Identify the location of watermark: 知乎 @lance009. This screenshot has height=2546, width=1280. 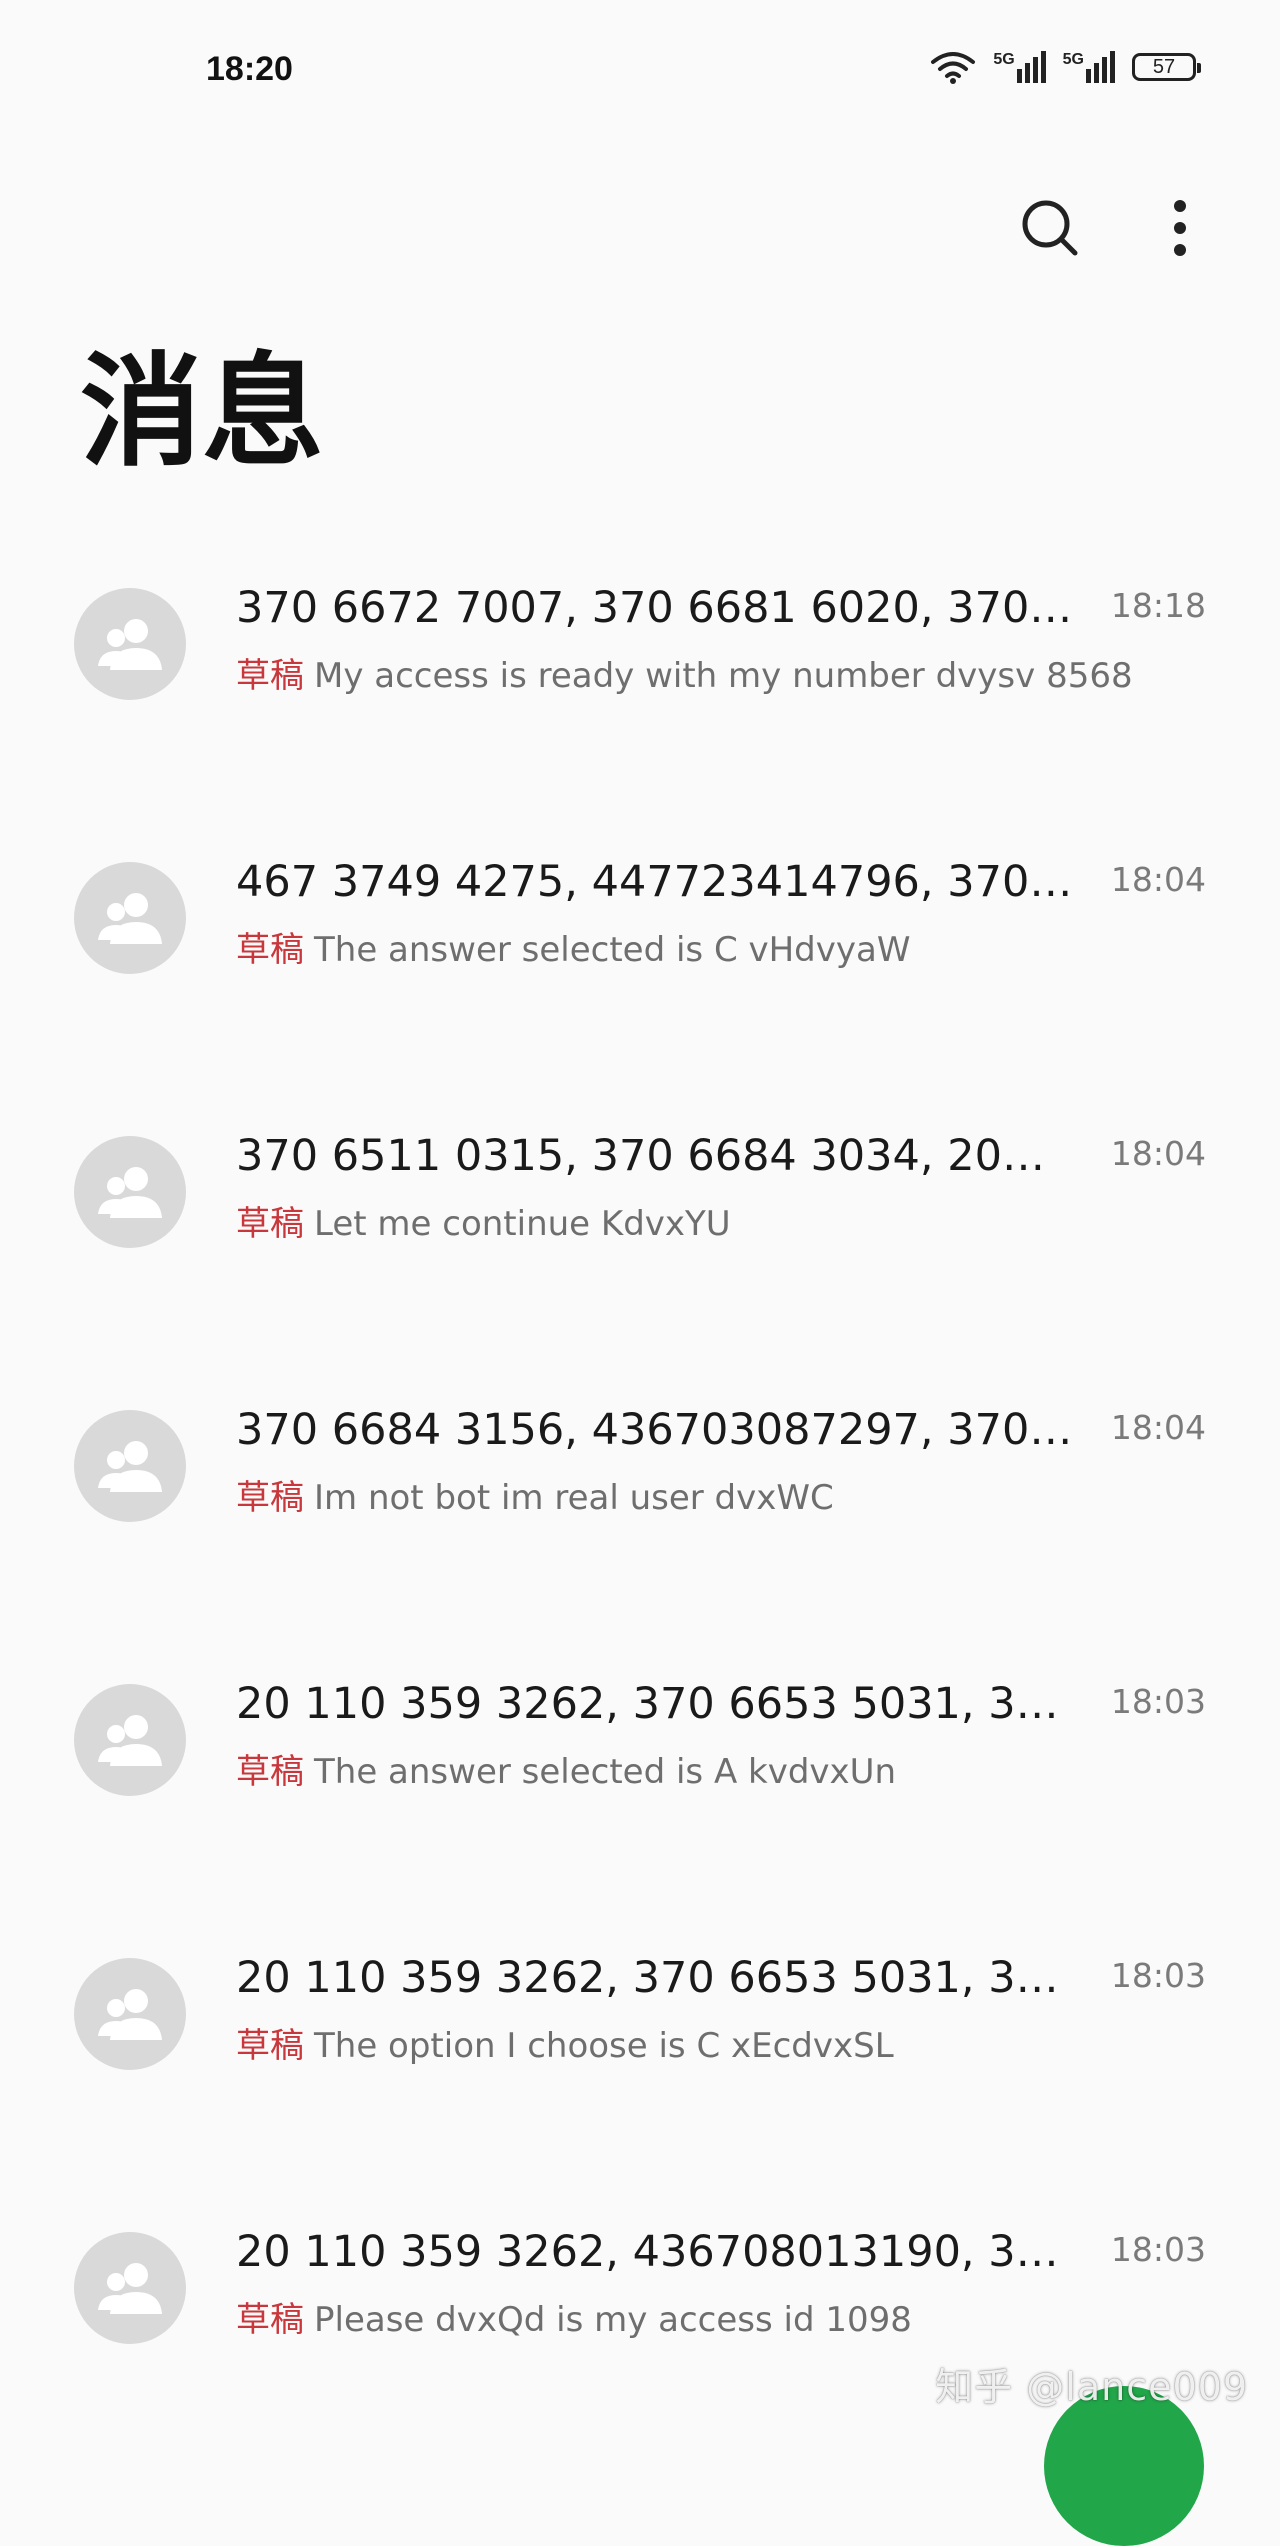
(1091, 2387).